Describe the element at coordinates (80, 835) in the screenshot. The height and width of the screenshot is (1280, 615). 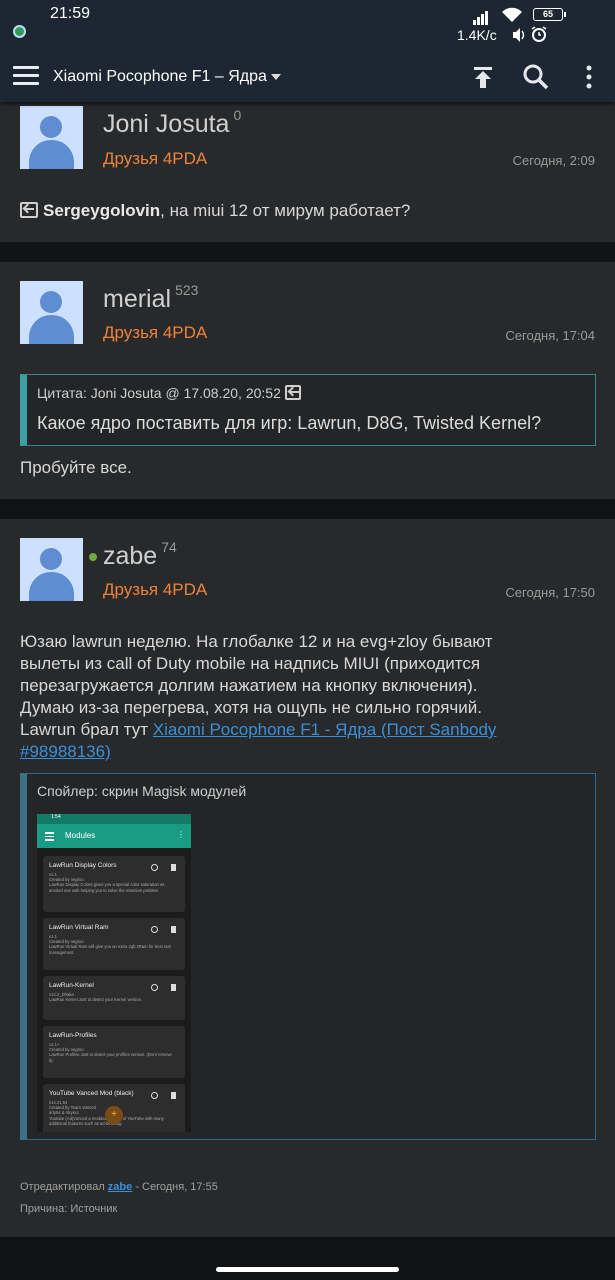
I see `screenshot-title: Modules` at that location.